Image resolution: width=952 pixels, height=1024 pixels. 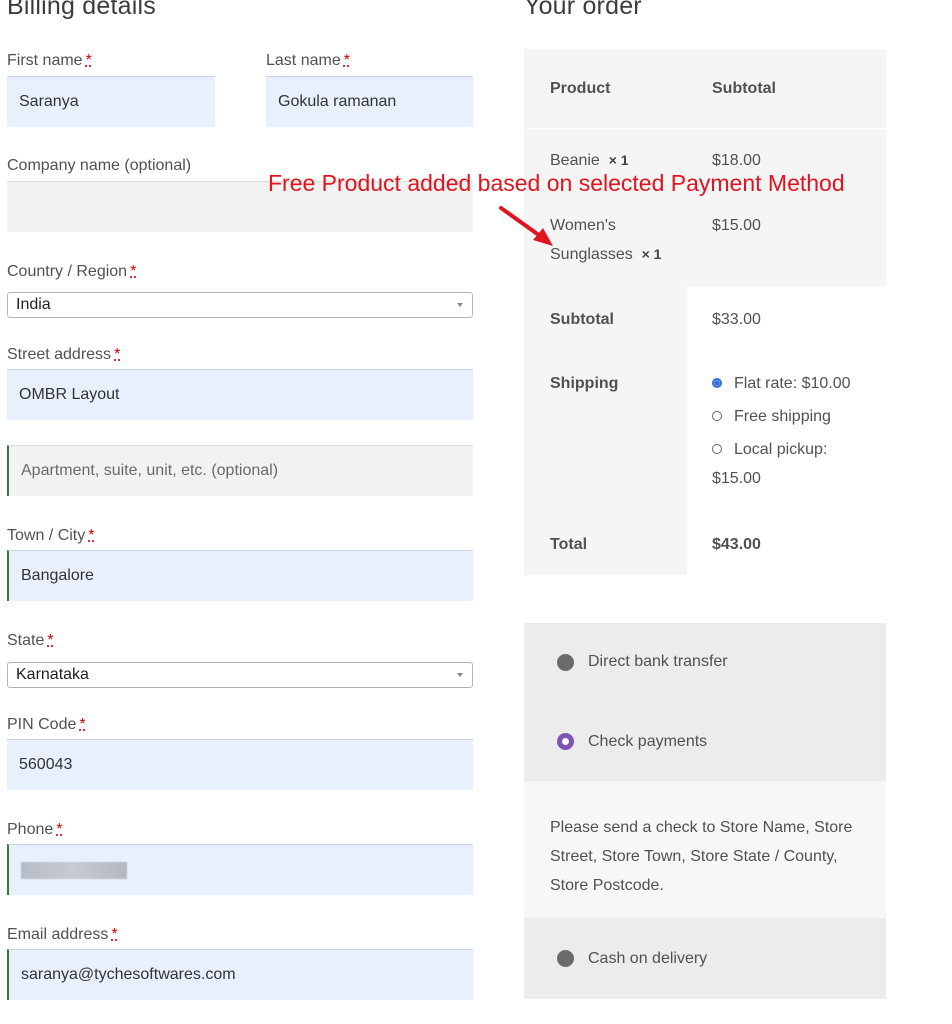 I want to click on shipping-option-free: Free shipping, so click(x=771, y=417).